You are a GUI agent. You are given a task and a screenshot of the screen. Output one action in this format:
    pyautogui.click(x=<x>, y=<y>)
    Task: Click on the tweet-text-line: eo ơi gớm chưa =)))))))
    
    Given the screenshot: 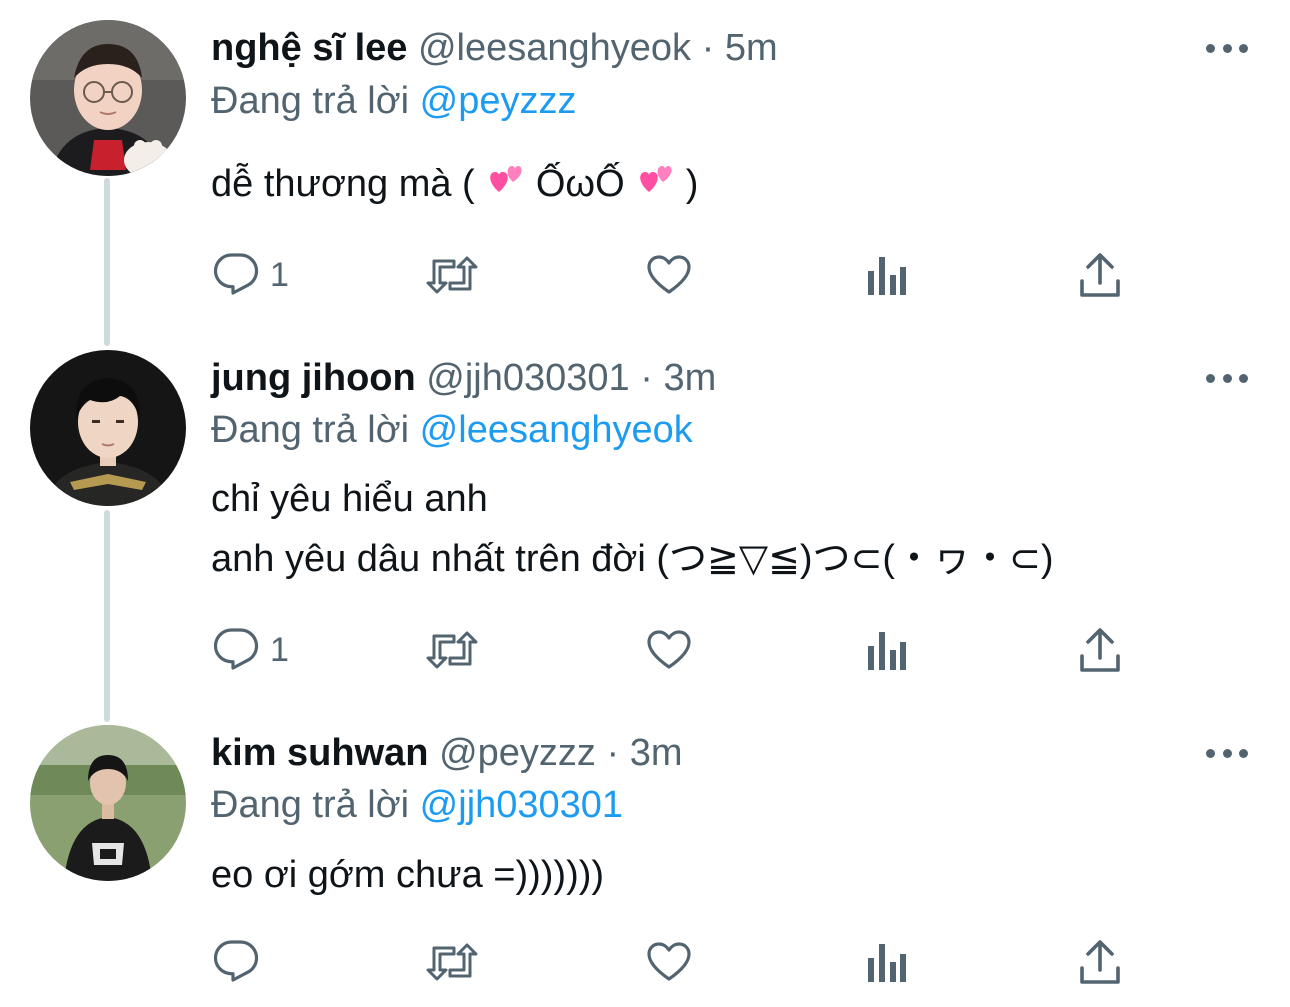 What is the action you would take?
    pyautogui.click(x=408, y=875)
    